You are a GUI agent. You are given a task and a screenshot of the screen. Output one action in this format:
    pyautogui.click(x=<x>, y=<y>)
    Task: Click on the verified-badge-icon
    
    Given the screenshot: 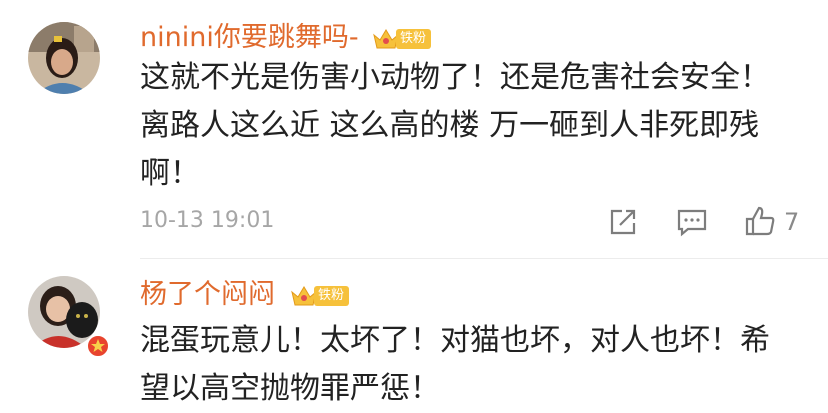 What is the action you would take?
    pyautogui.click(x=98, y=346)
    